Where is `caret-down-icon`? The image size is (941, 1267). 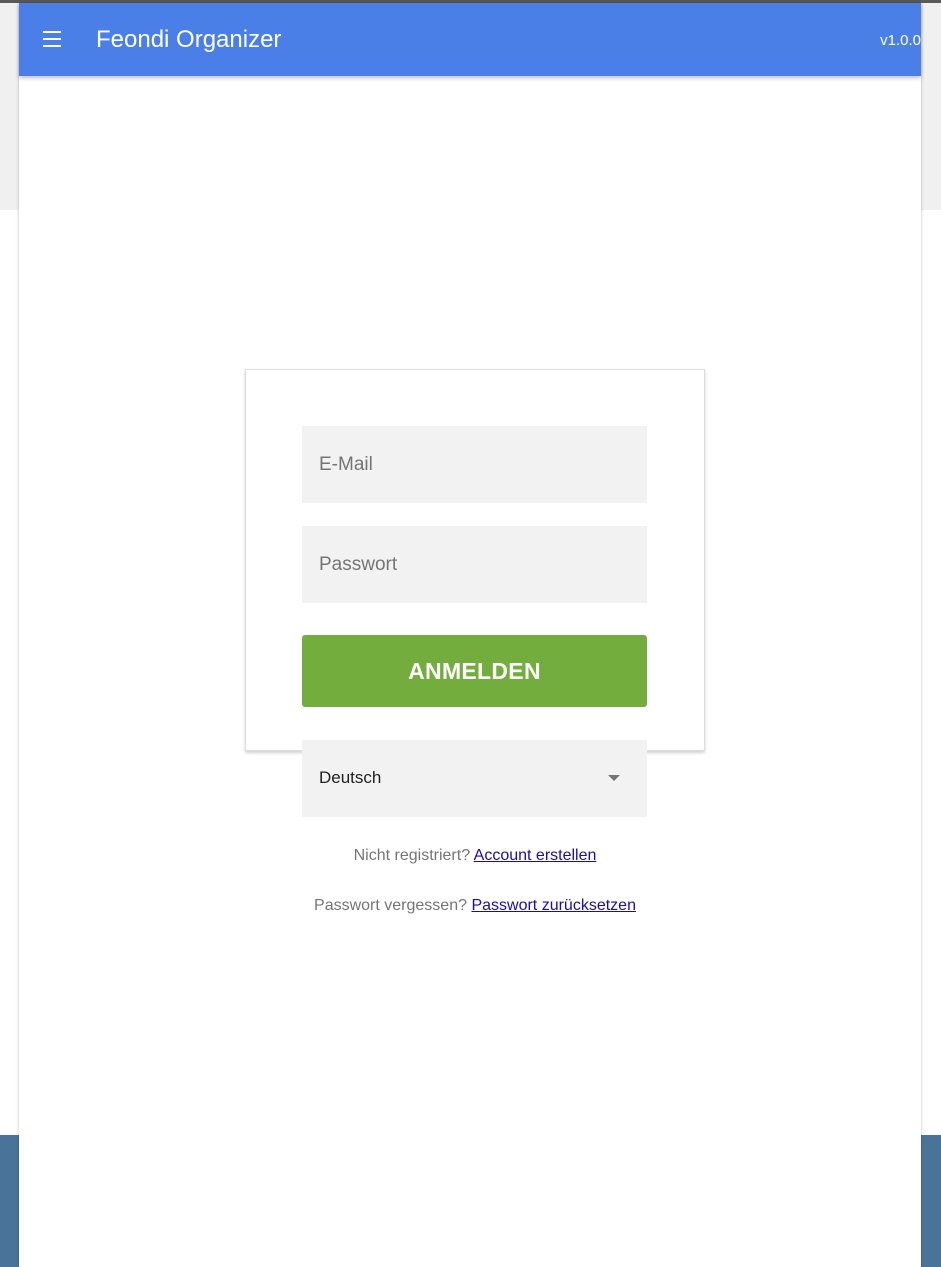 caret-down-icon is located at coordinates (614, 778).